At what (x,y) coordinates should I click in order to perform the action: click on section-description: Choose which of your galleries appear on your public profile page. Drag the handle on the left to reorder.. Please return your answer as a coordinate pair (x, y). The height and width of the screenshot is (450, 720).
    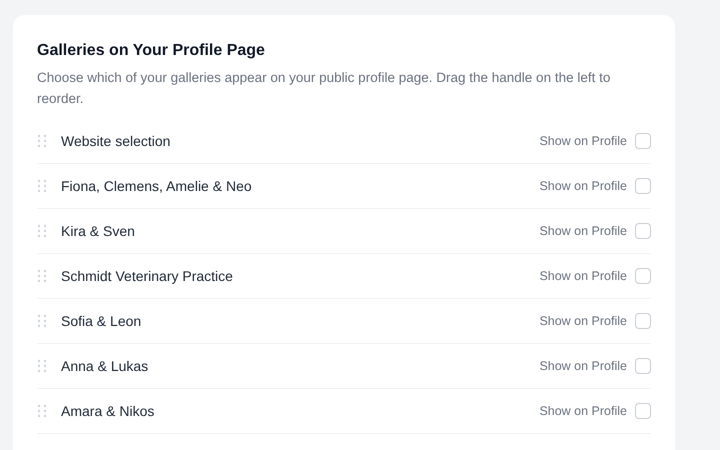
    Looking at the image, I should click on (324, 88).